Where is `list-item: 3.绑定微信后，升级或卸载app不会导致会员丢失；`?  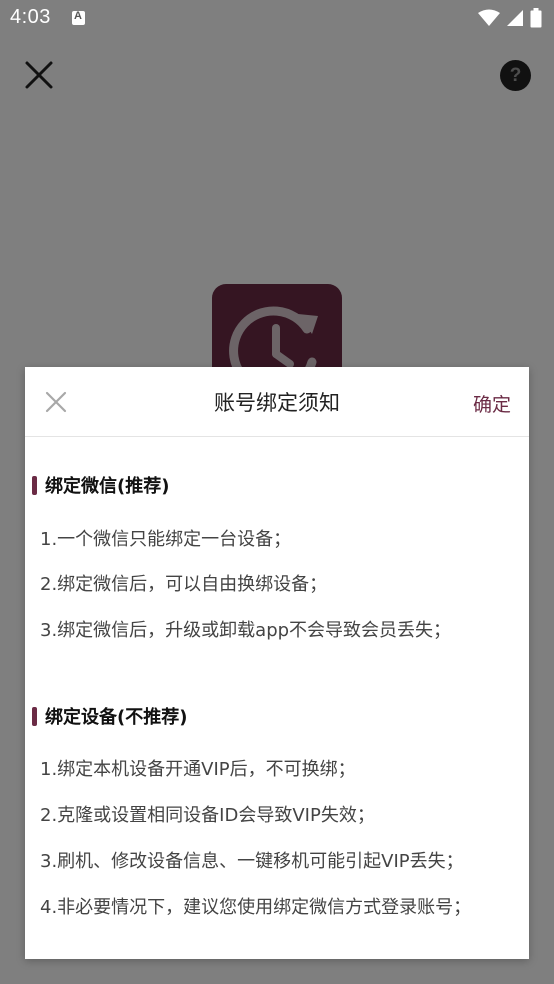
list-item: 3.绑定微信后，升级或卸载app不会导致会员丢失； is located at coordinates (246, 630).